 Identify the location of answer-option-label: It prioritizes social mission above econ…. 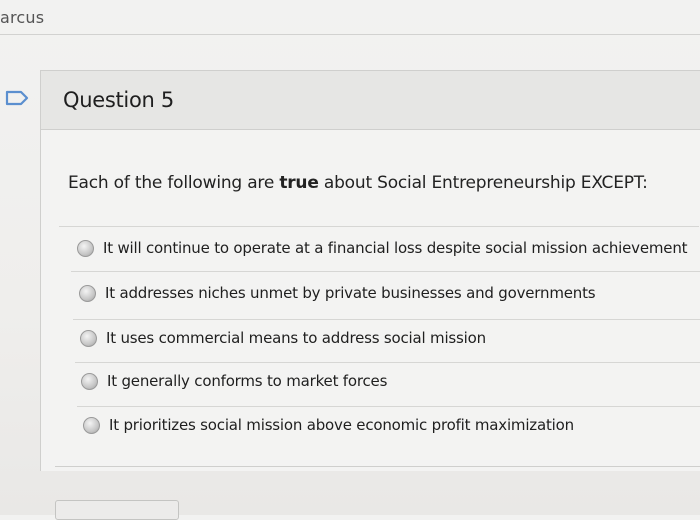
(341, 425).